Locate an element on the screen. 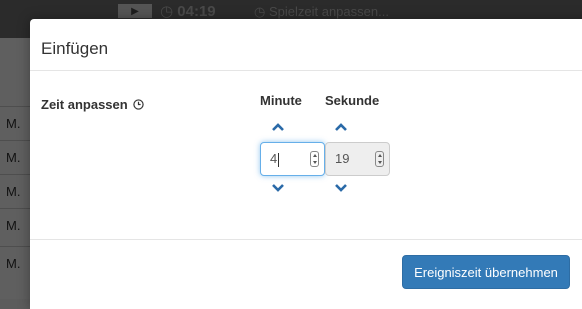  apply-event-time-button: Ereigniszeit übernehmen is located at coordinates (486, 272).